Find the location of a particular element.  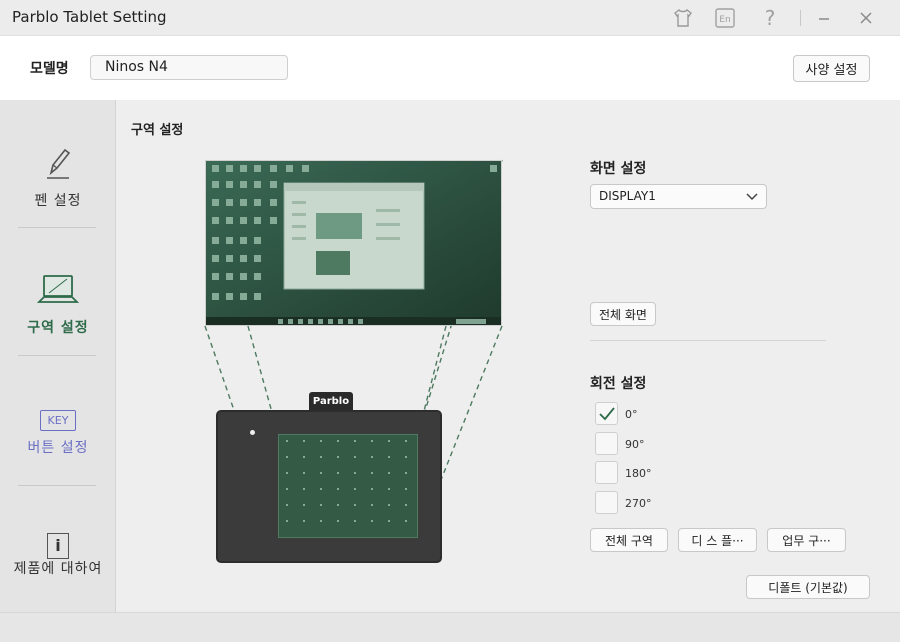

work-area-button: 업무 구··· is located at coordinates (806, 540).